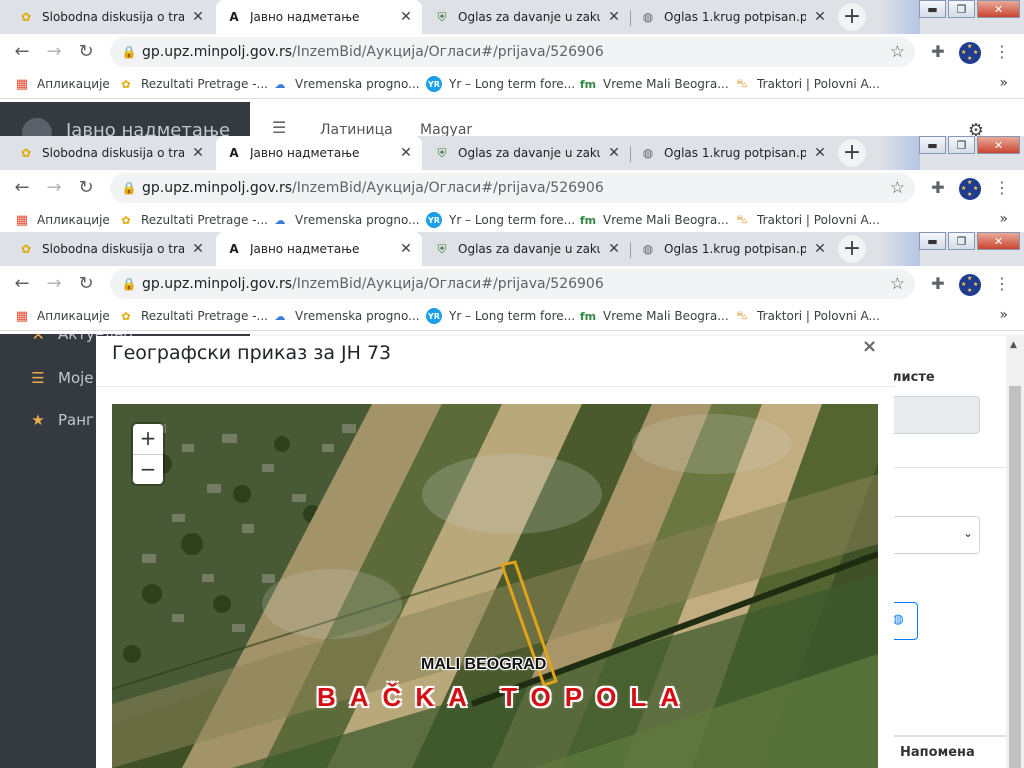 The height and width of the screenshot is (768, 1024). What do you see at coordinates (217, 284) in the screenshot?
I see `url-host: gp.upz.minpolj.gov.rs` at bounding box center [217, 284].